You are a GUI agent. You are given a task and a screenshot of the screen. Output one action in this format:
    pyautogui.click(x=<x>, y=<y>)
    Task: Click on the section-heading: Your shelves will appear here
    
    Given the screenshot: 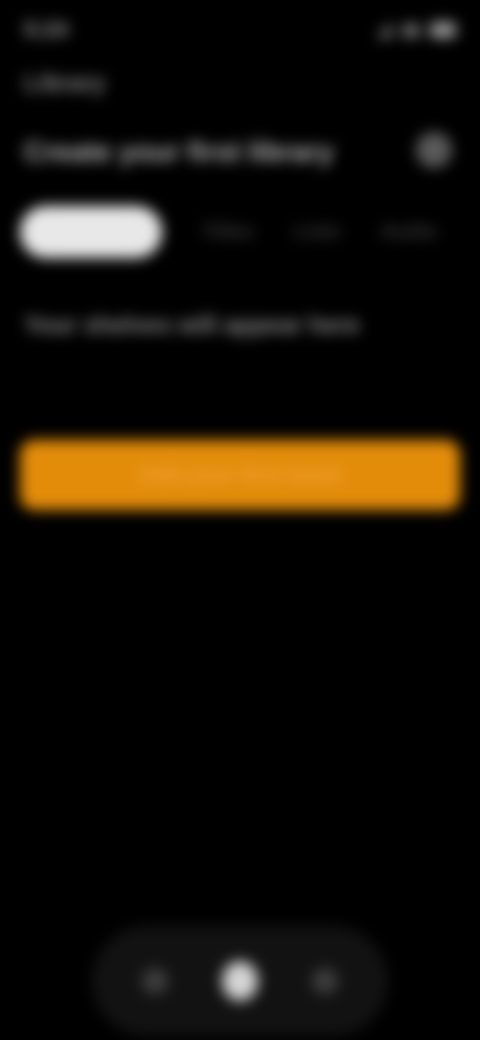 What is the action you would take?
    pyautogui.click(x=192, y=325)
    